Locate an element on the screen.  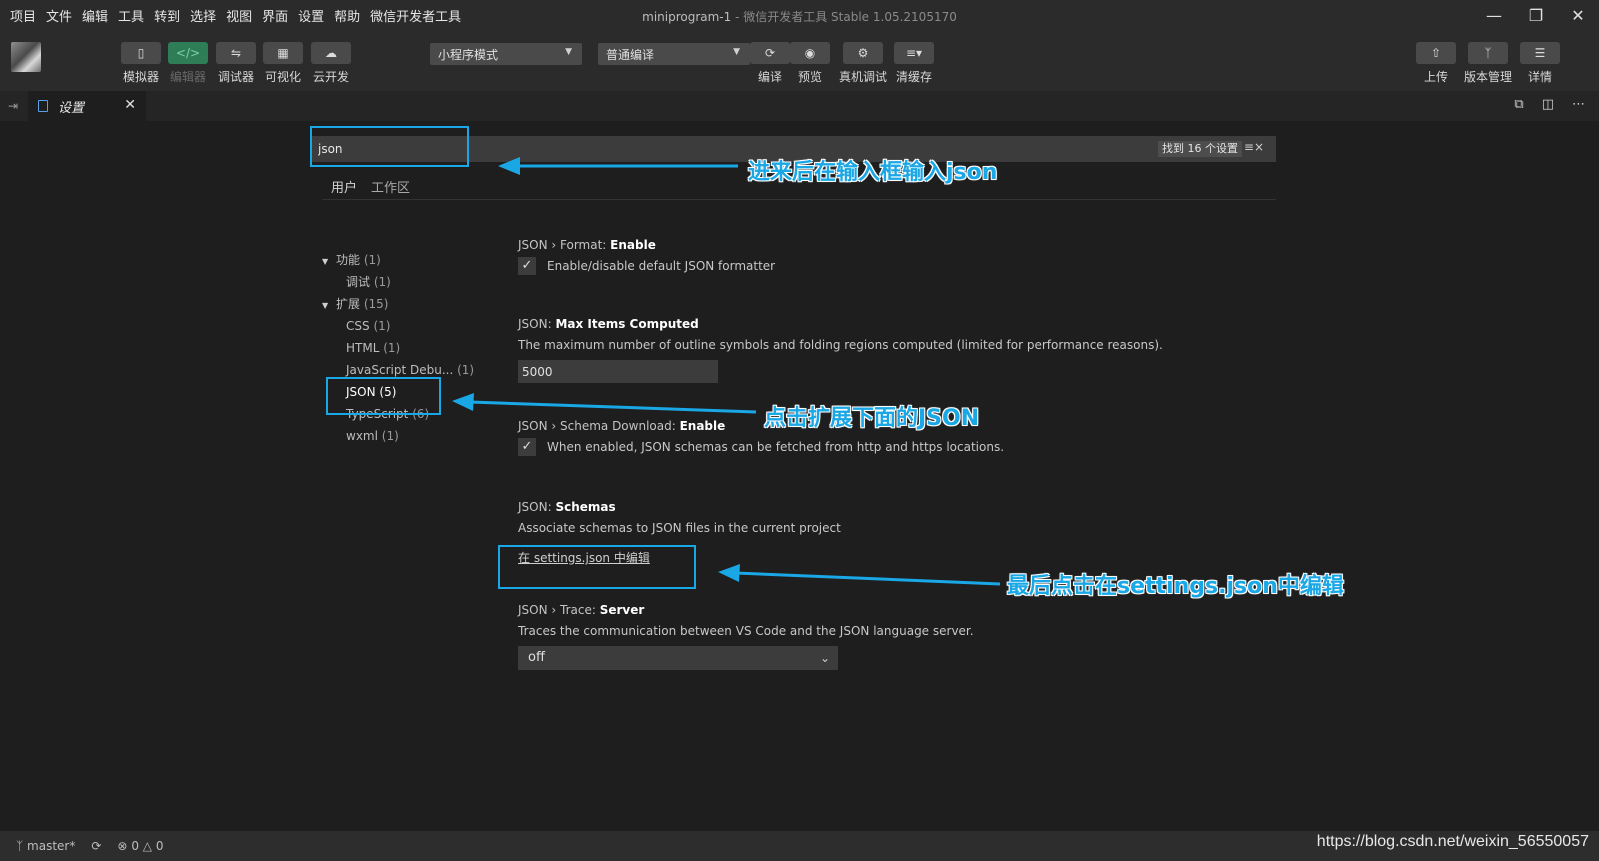
error-count: 0 is located at coordinates (135, 846).